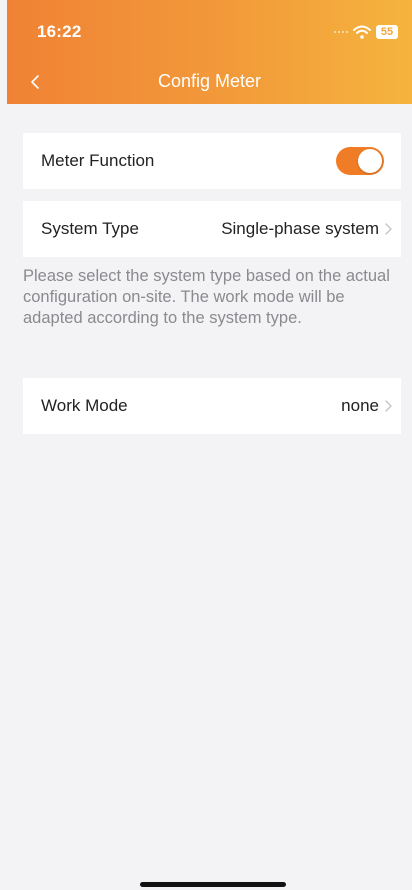 Image resolution: width=412 pixels, height=890 pixels. I want to click on nav-bar: Config Meter, so click(209, 82).